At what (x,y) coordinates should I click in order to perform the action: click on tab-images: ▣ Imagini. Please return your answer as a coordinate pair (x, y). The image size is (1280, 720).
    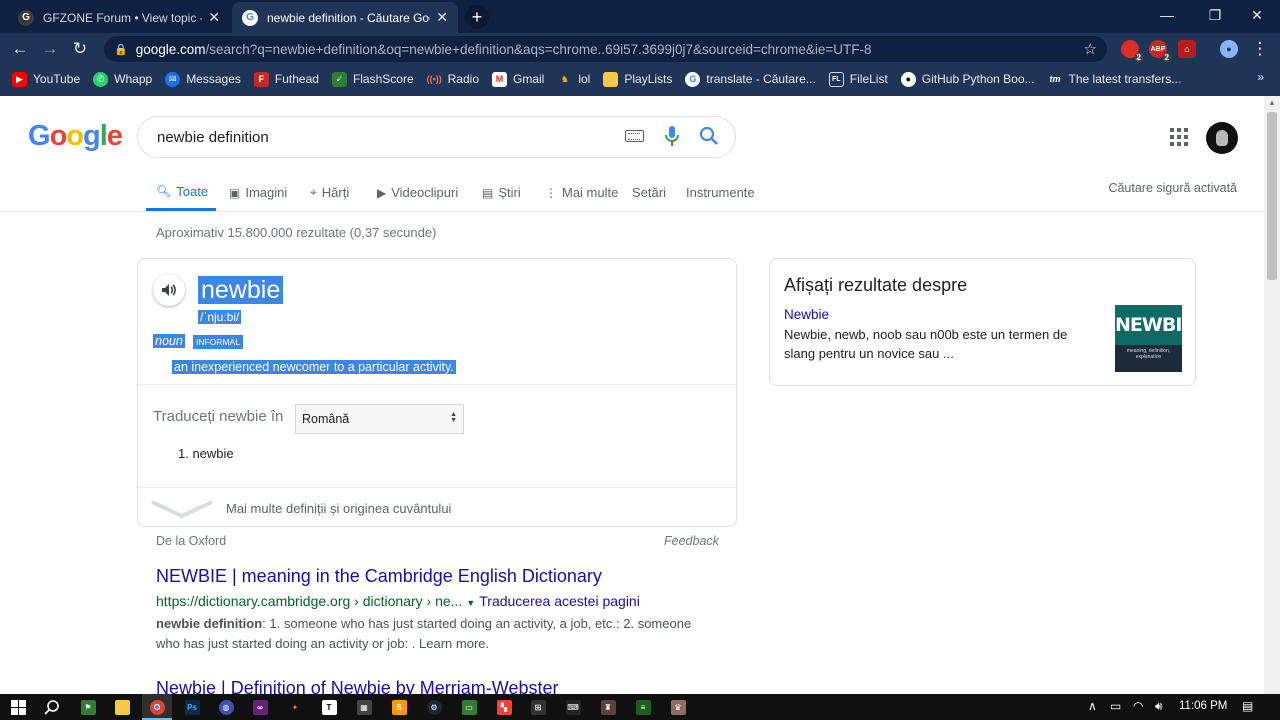
    Looking at the image, I should click on (258, 192).